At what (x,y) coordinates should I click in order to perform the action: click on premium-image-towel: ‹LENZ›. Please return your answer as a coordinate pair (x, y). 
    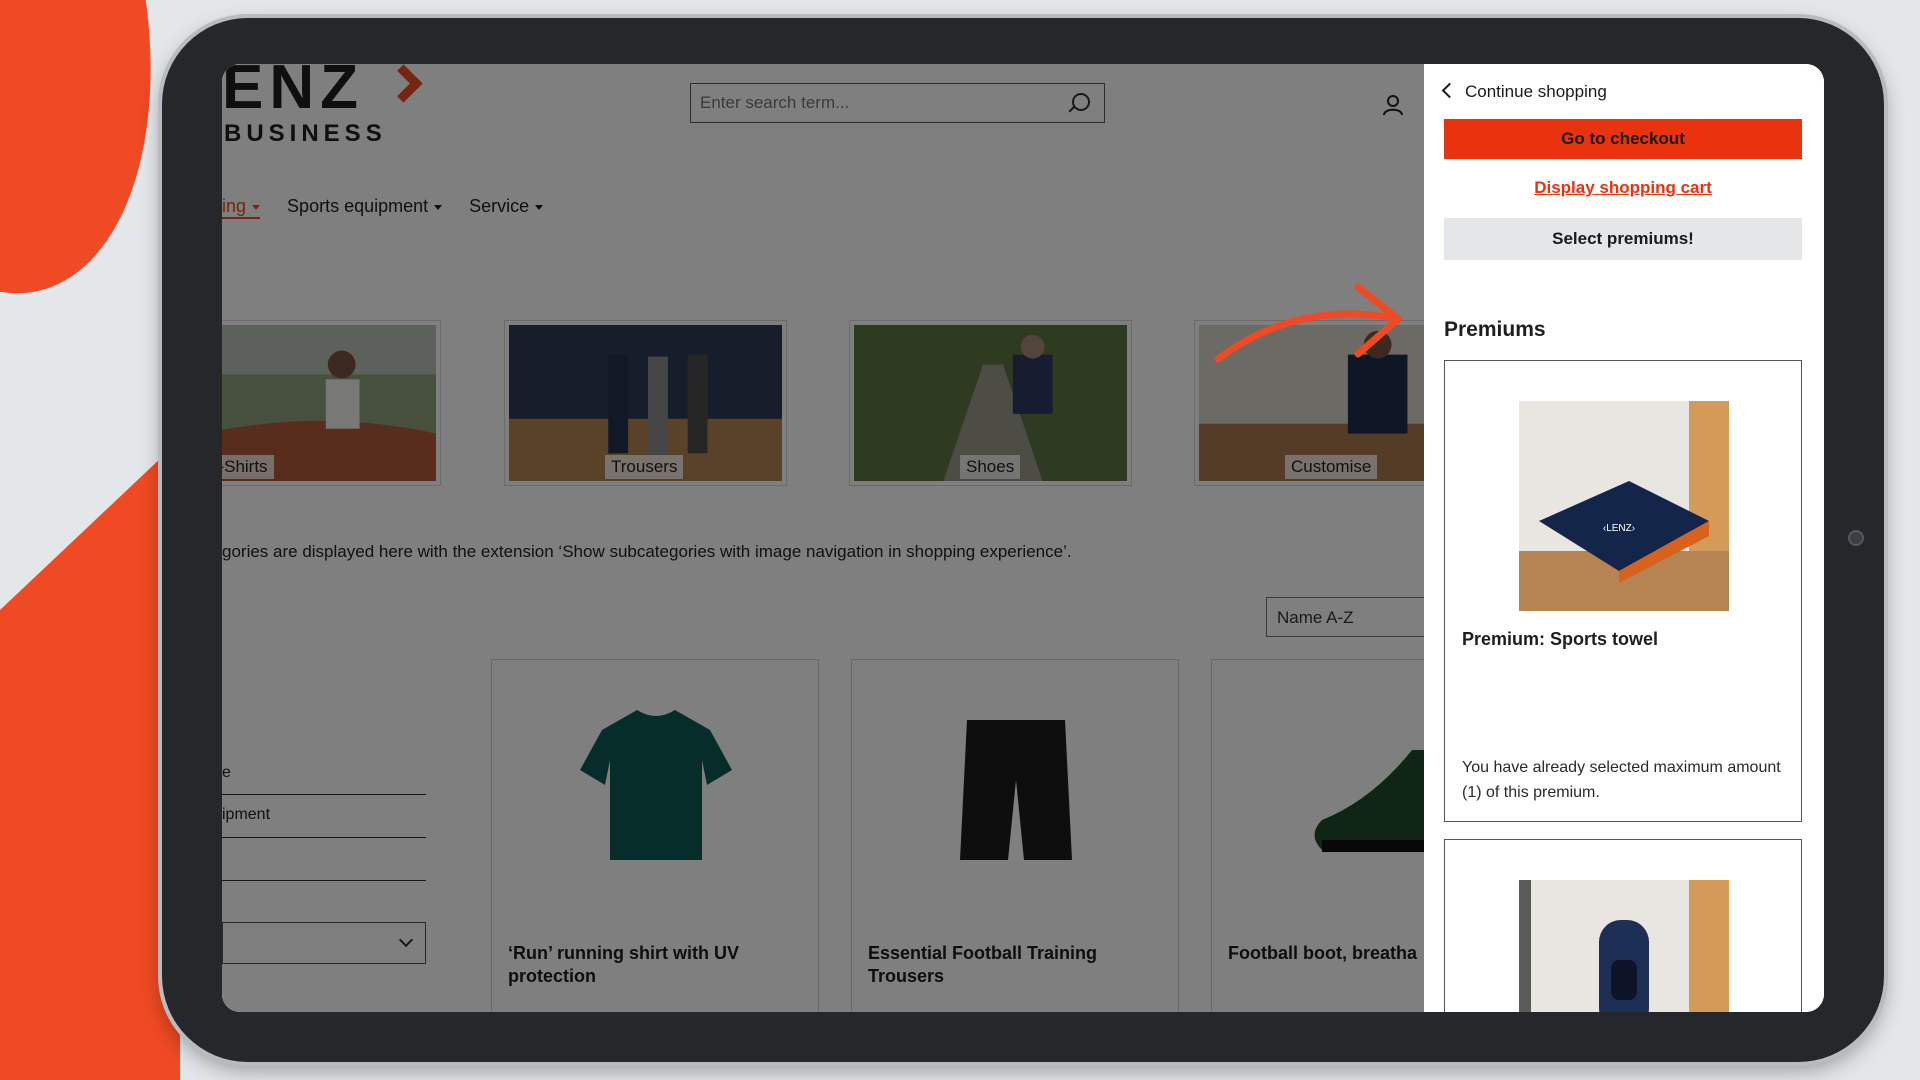
    Looking at the image, I should click on (1624, 506).